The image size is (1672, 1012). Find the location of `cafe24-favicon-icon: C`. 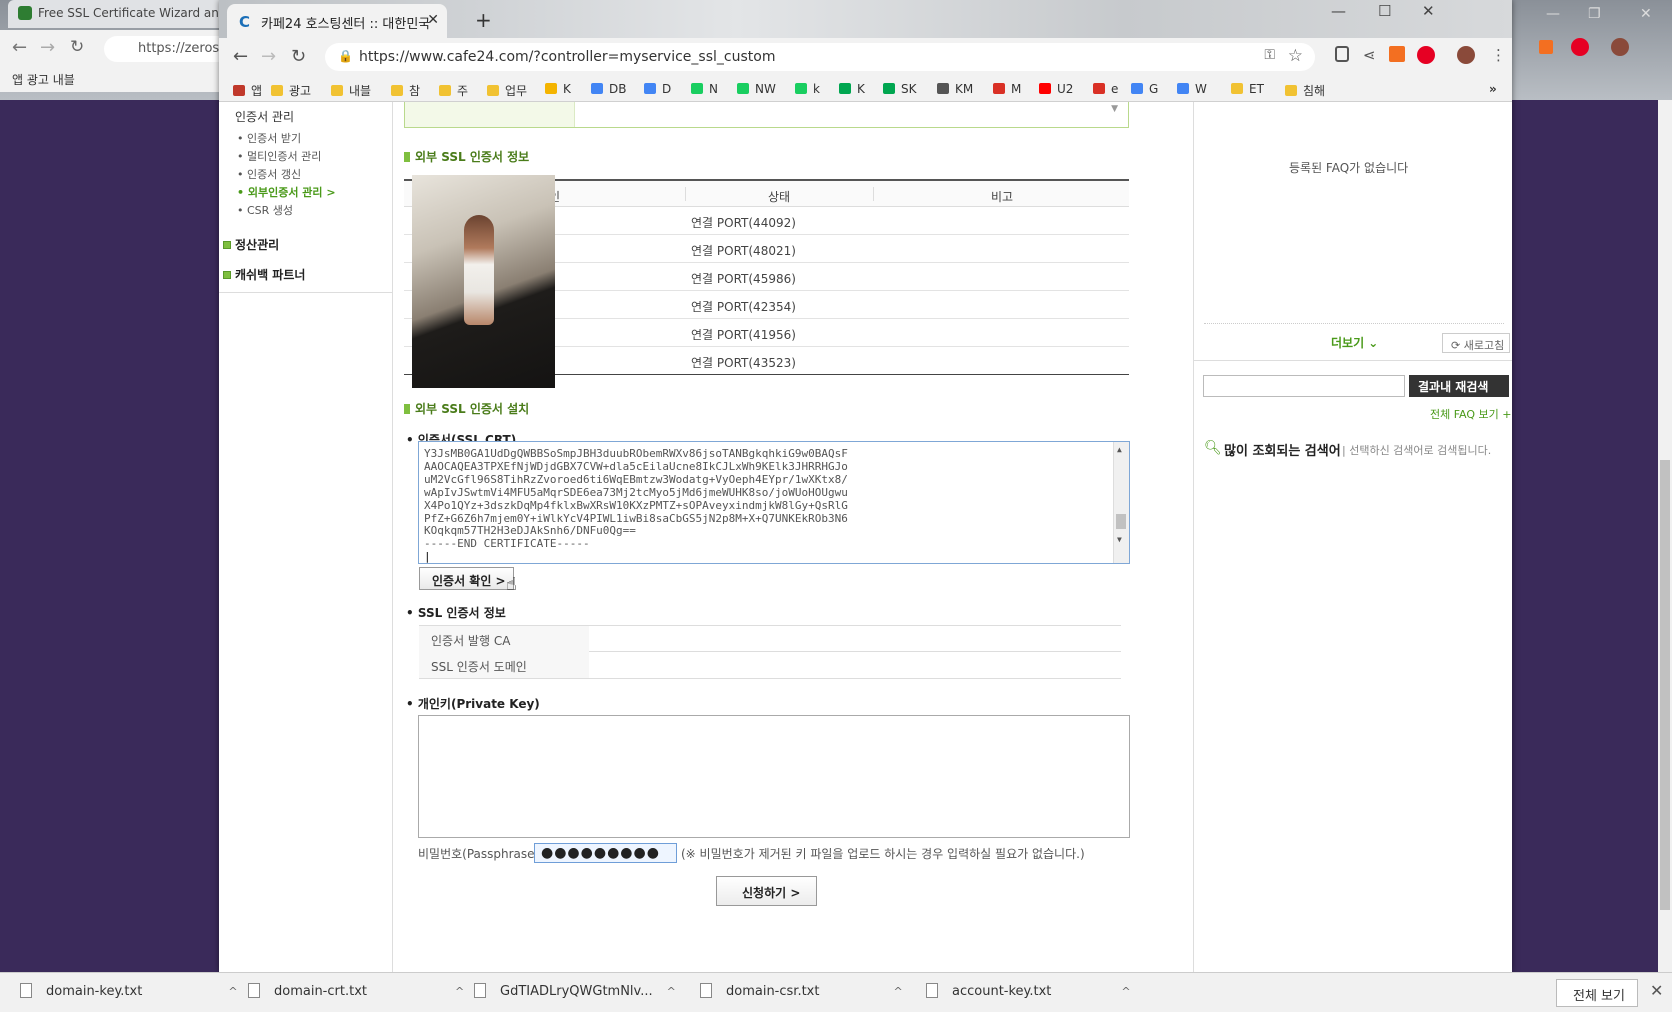

cafe24-favicon-icon: C is located at coordinates (245, 22).